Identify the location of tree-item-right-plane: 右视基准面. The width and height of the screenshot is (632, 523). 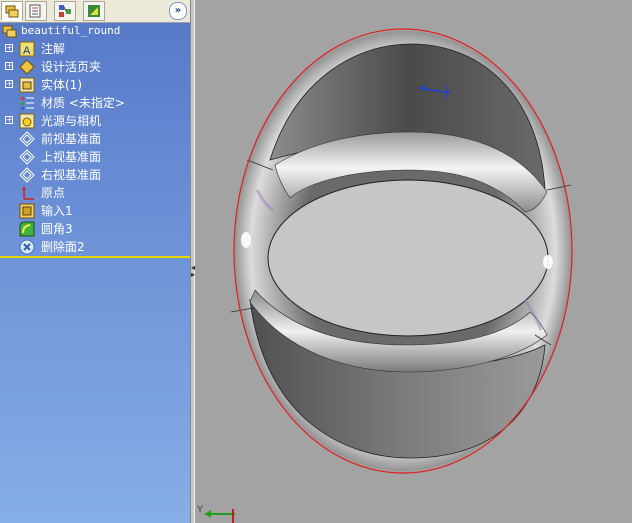
(95, 175).